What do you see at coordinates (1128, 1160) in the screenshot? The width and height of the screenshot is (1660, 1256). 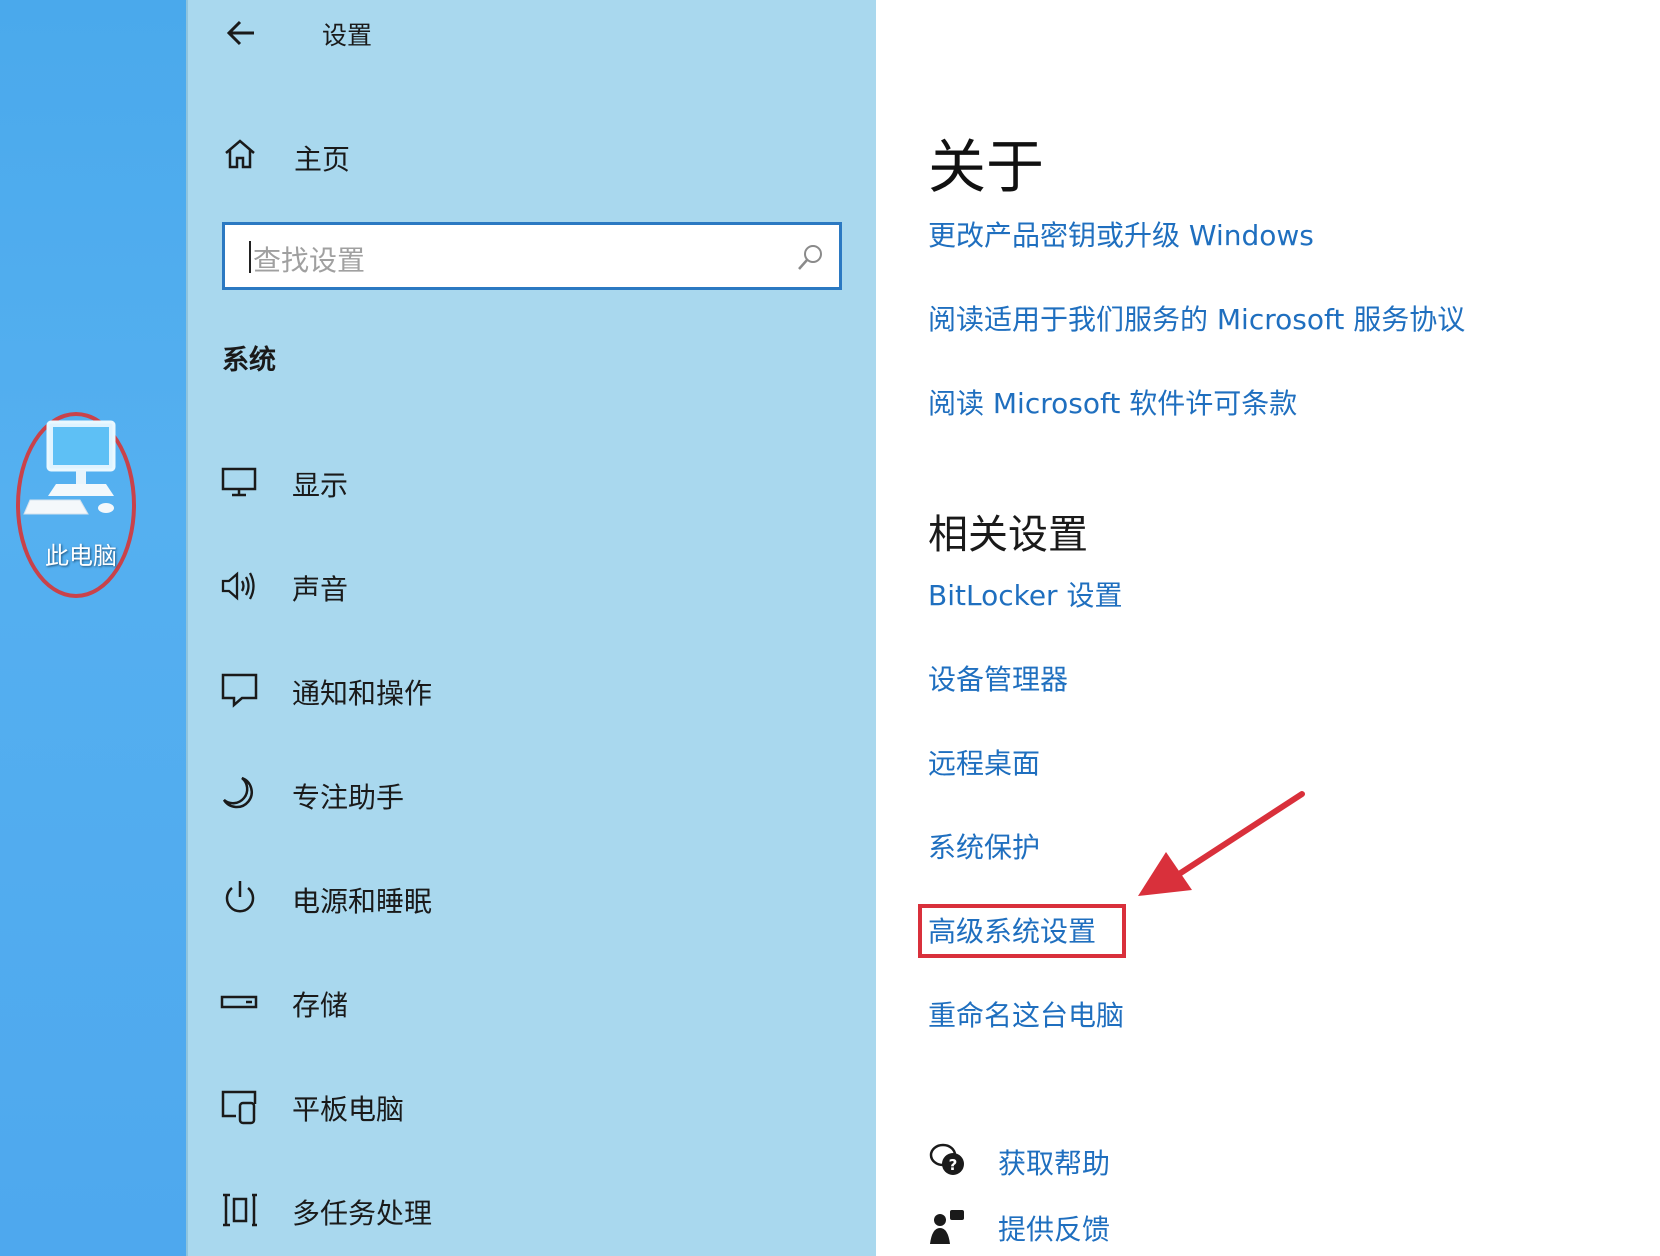 I see `get-help-row: ? 获取帮助` at bounding box center [1128, 1160].